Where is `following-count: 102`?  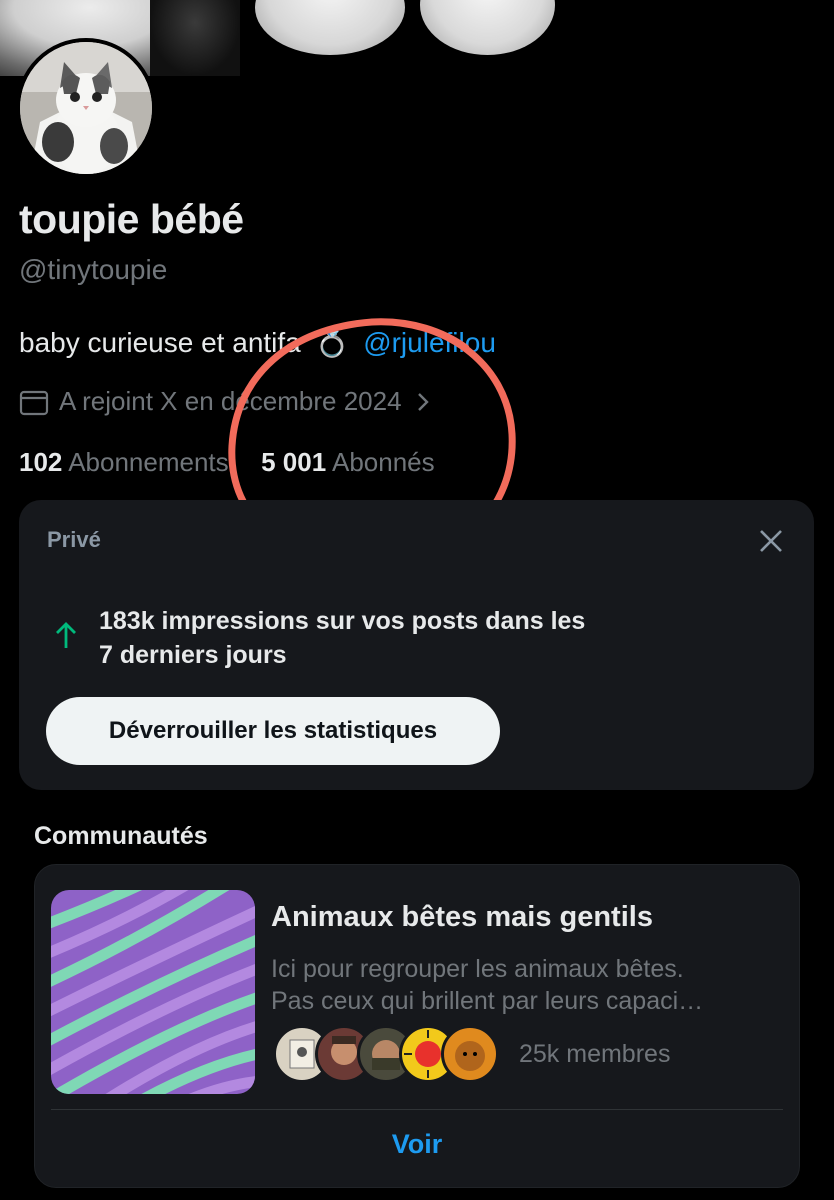
following-count: 102 is located at coordinates (41, 462).